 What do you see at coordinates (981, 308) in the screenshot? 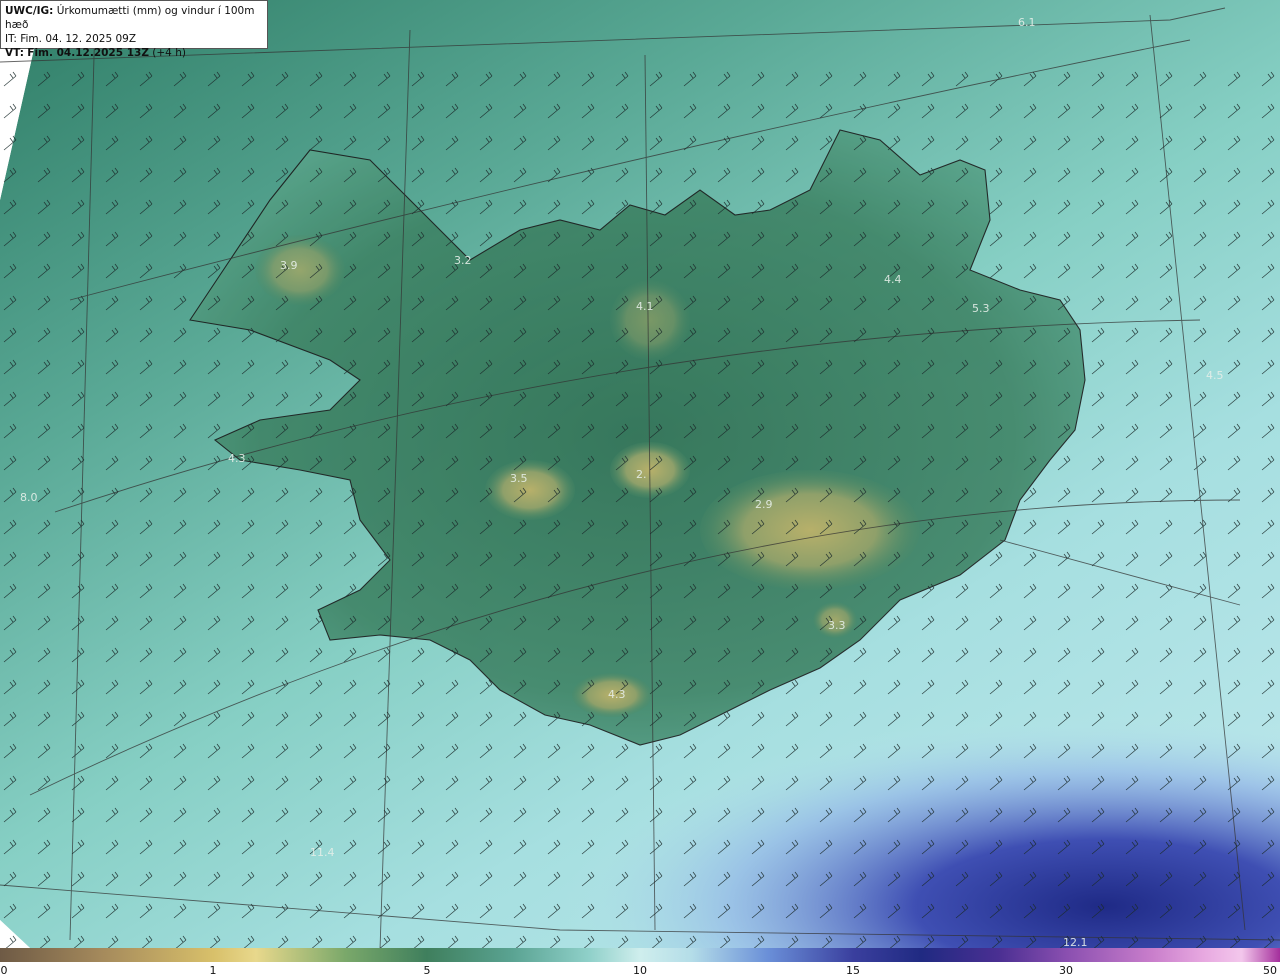
I see `map-value: 5.3` at bounding box center [981, 308].